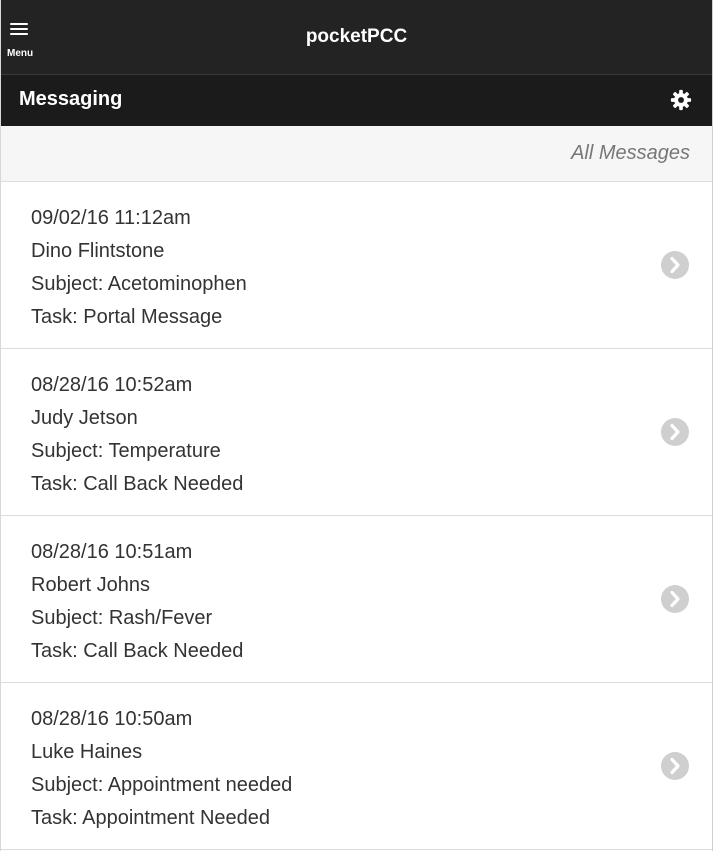 The image size is (717, 851). What do you see at coordinates (112, 719) in the screenshot?
I see `message-datetime: 08/28/16 10:50am` at bounding box center [112, 719].